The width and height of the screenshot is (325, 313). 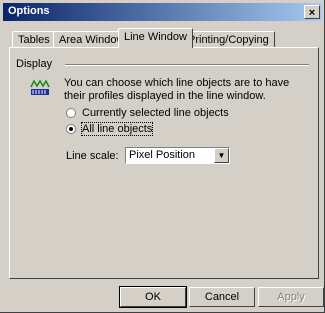 What do you see at coordinates (312, 12) in the screenshot?
I see `close-button: ×` at bounding box center [312, 12].